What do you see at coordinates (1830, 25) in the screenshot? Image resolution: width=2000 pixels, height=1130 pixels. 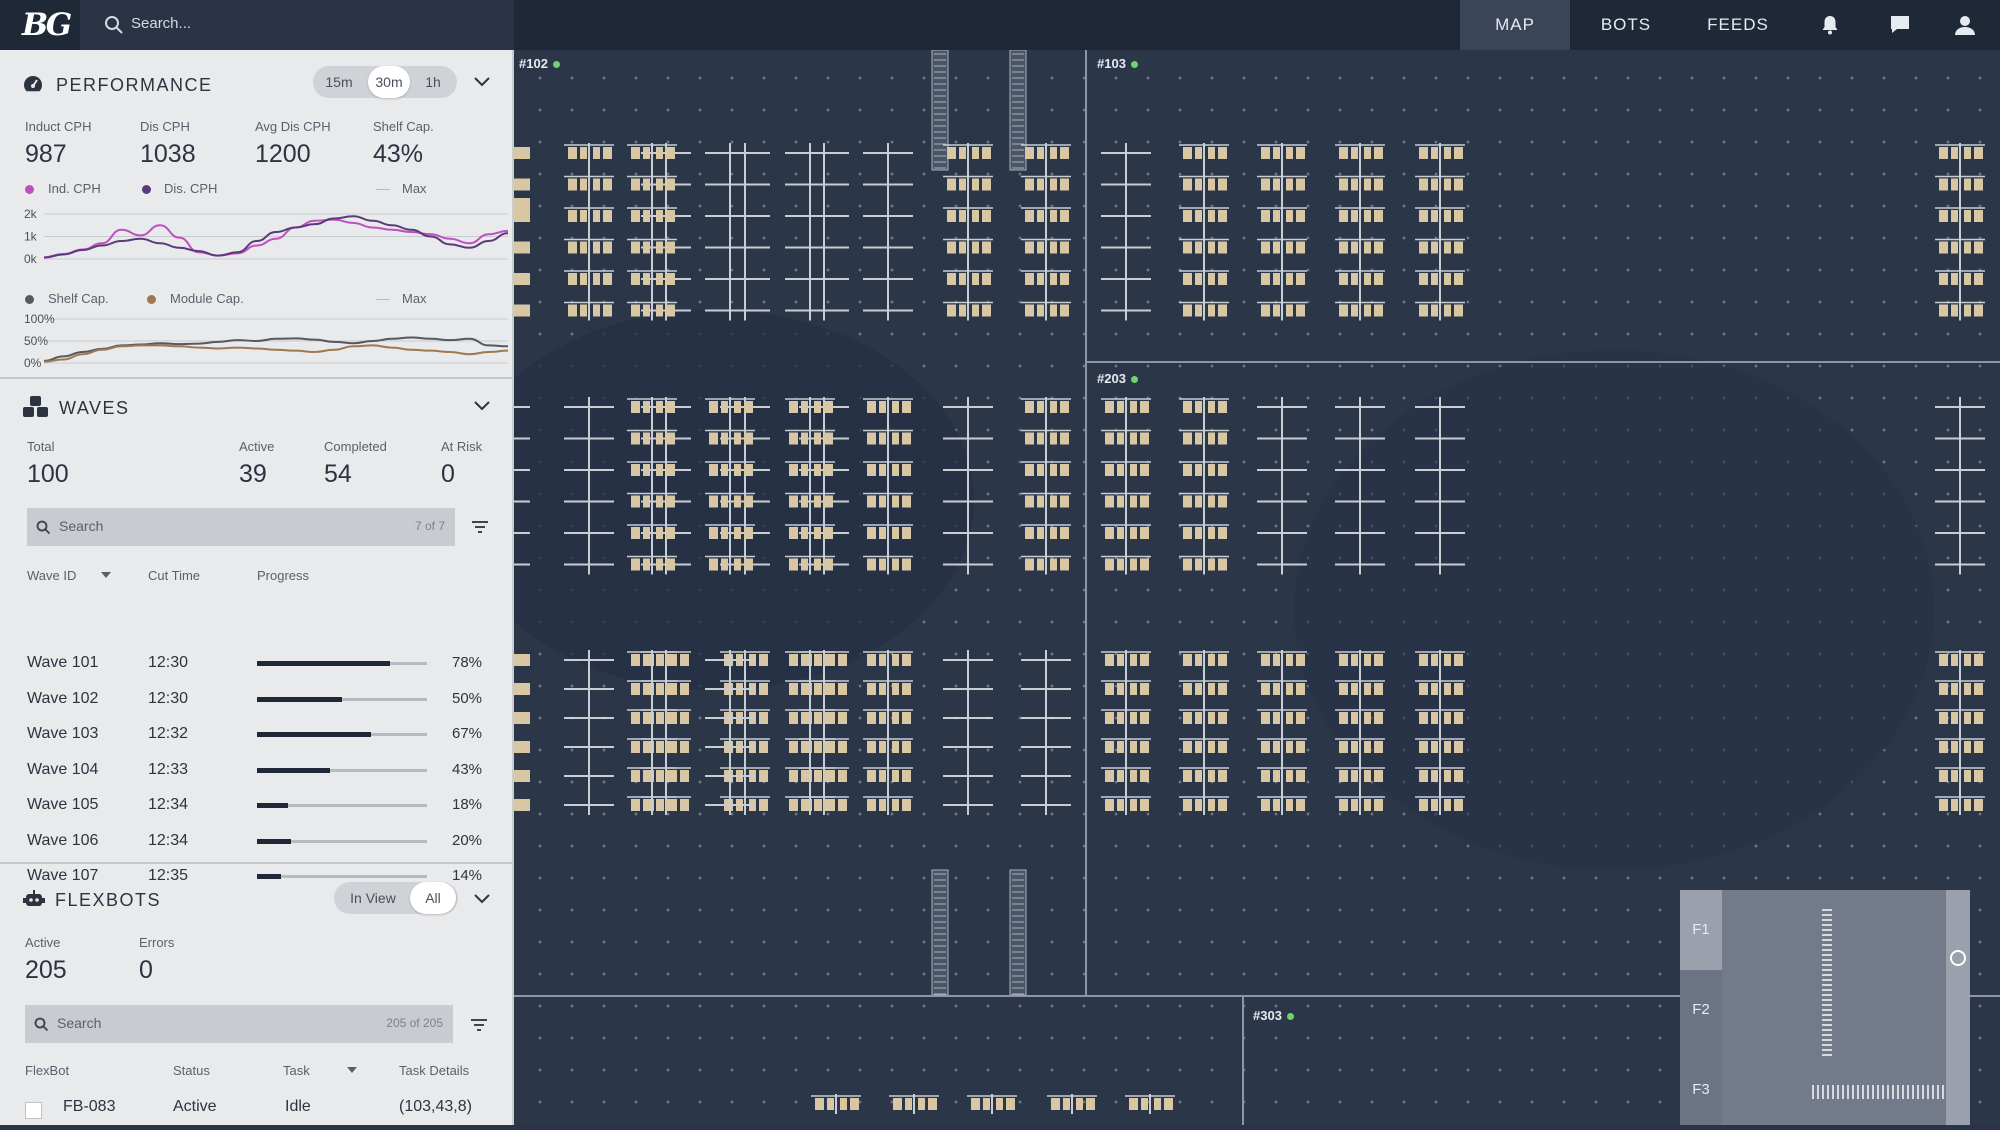 I see `bell-icon` at bounding box center [1830, 25].